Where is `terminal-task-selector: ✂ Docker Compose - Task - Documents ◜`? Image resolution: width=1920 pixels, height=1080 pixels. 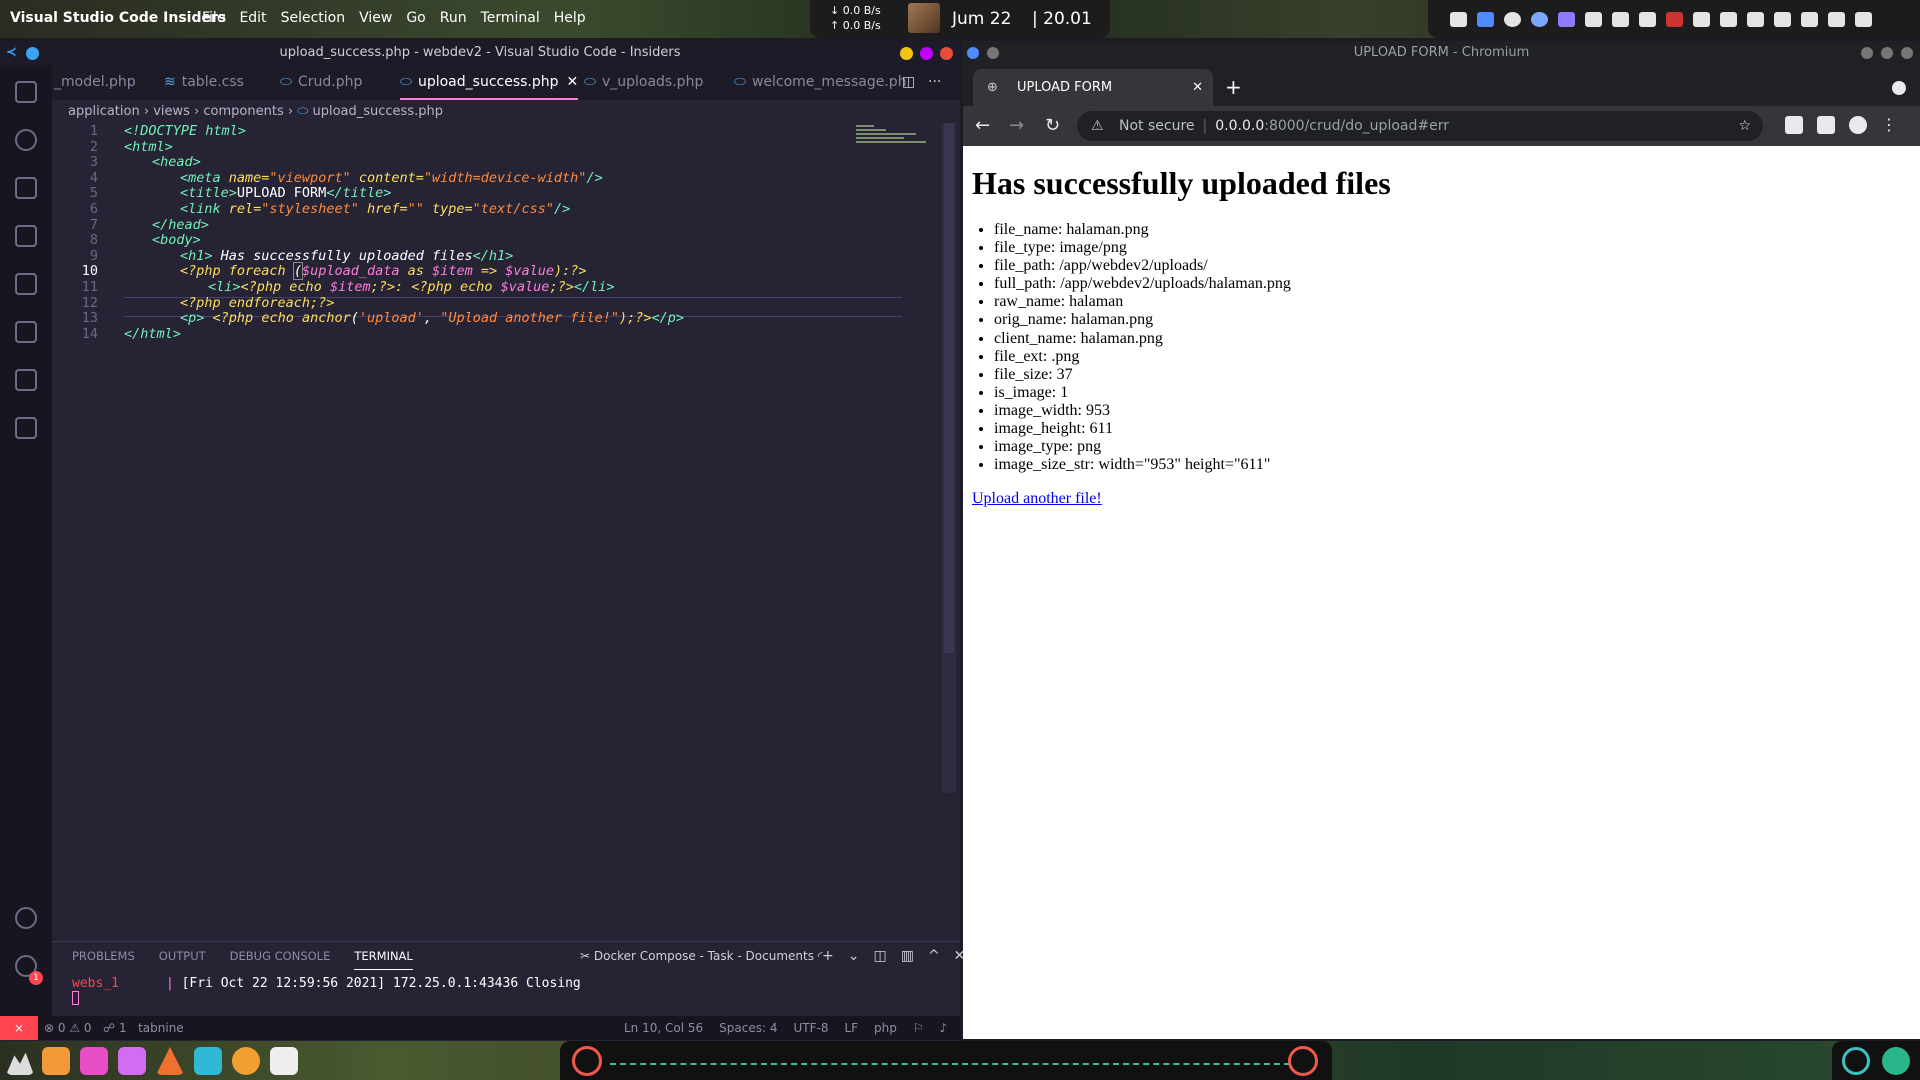 terminal-task-selector: ✂ Docker Compose - Task - Documents ◜ is located at coordinates (701, 956).